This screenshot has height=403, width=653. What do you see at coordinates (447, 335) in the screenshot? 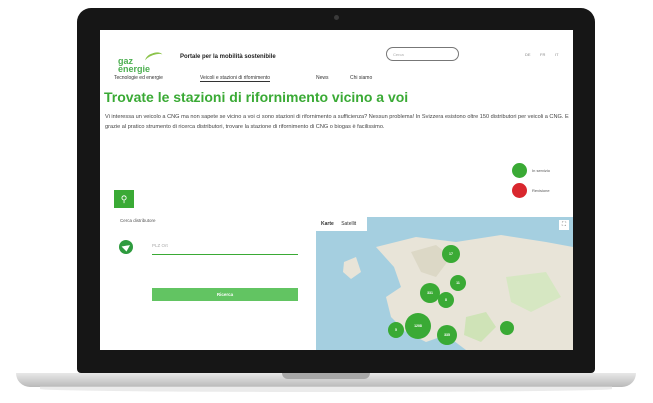
I see `map-cluster: 335` at bounding box center [447, 335].